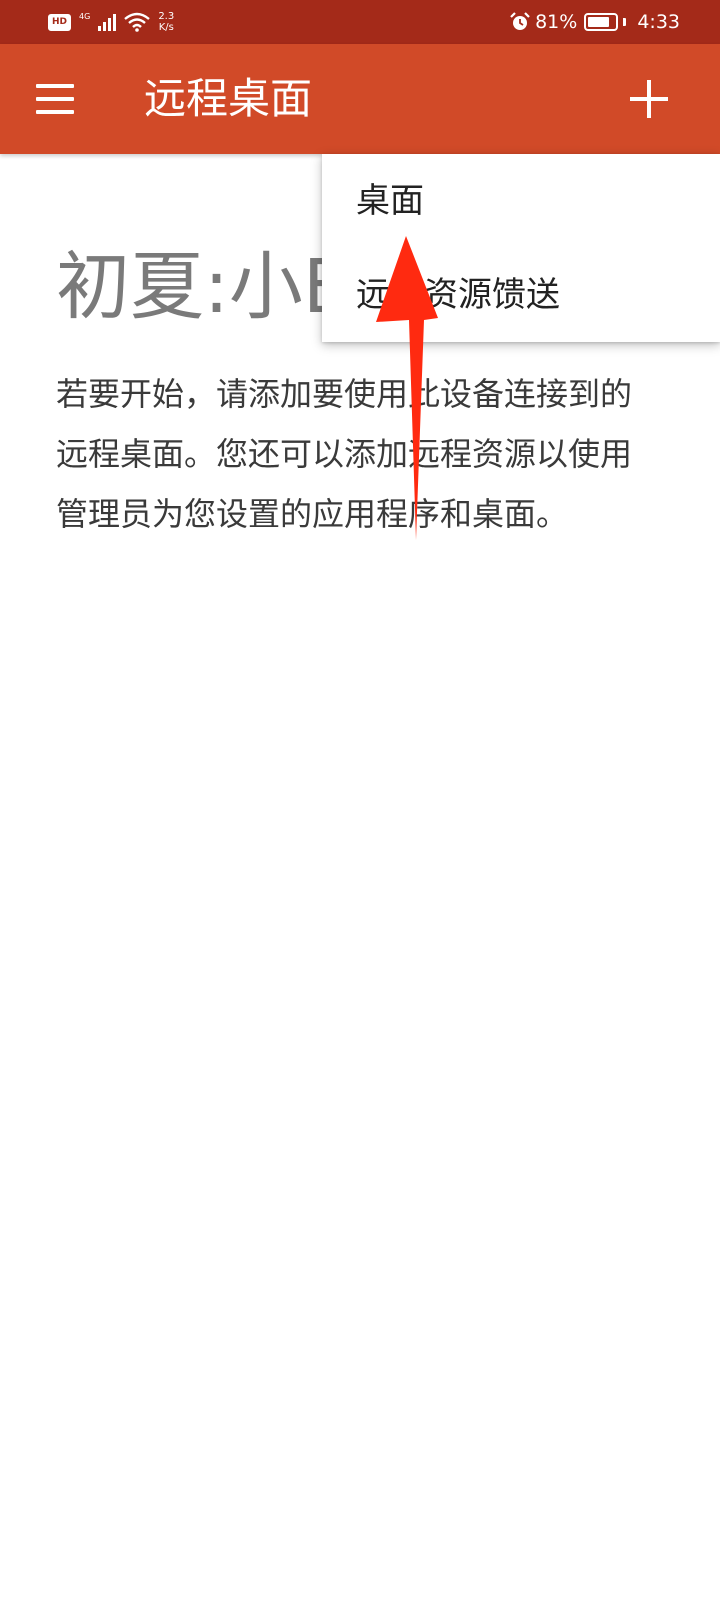 This screenshot has height=1600, width=720. Describe the element at coordinates (60, 22) in the screenshot. I see `hd-icon: HD` at that location.